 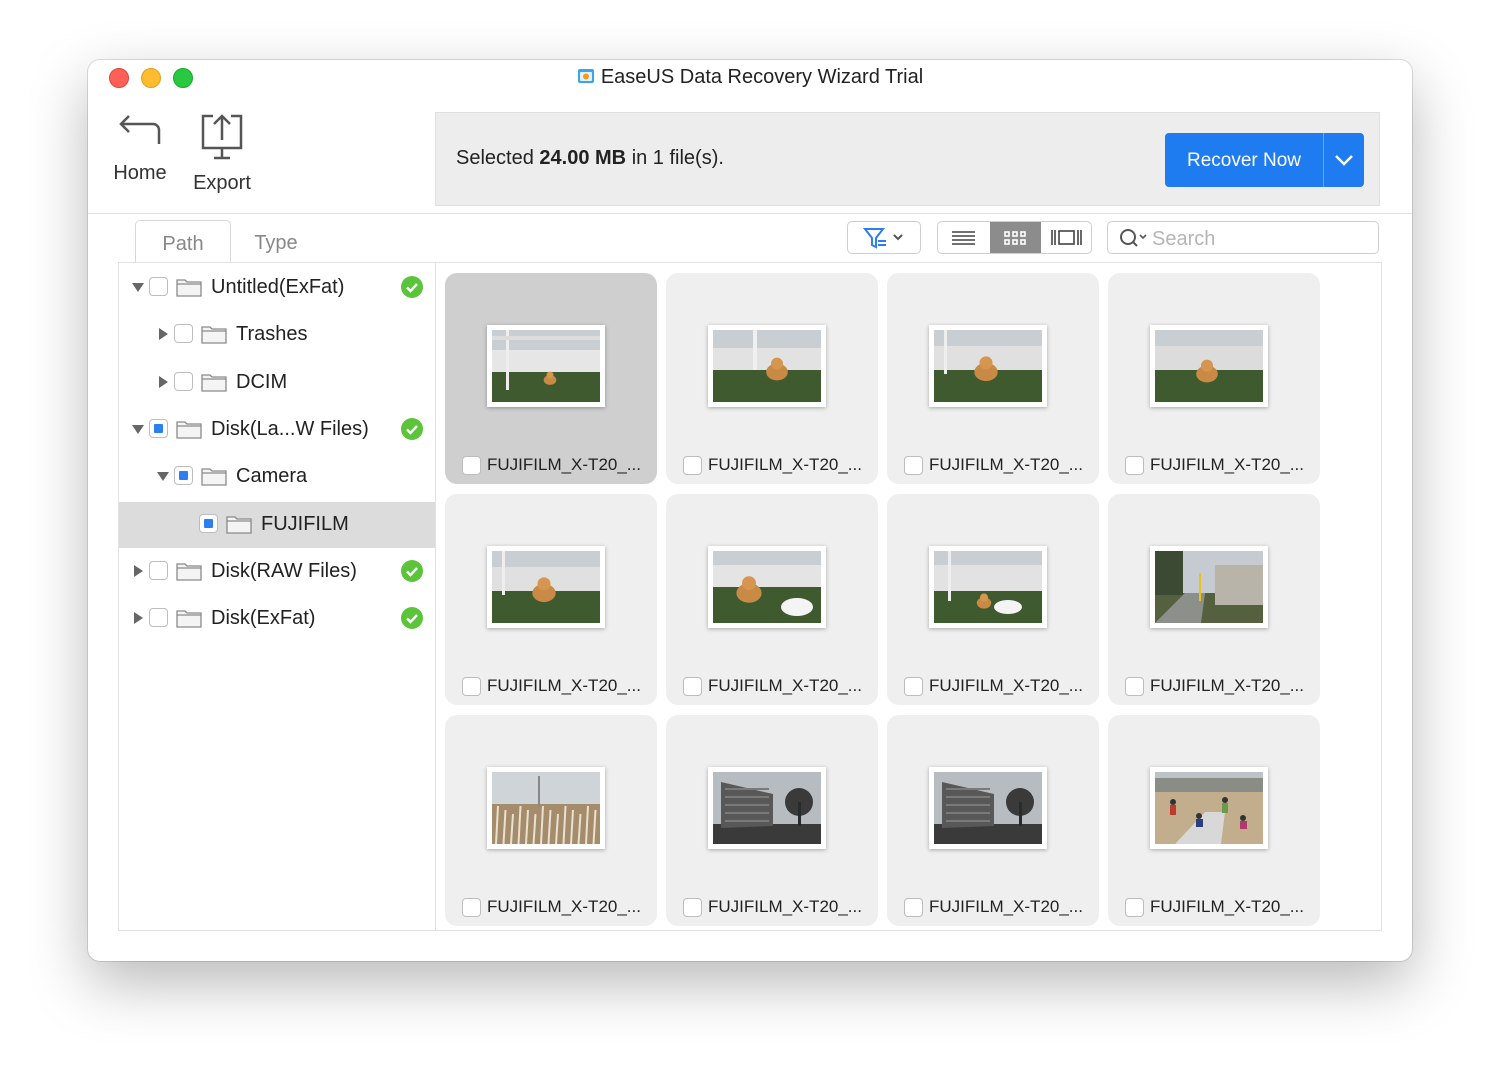 I want to click on search-box, so click(x=1243, y=237).